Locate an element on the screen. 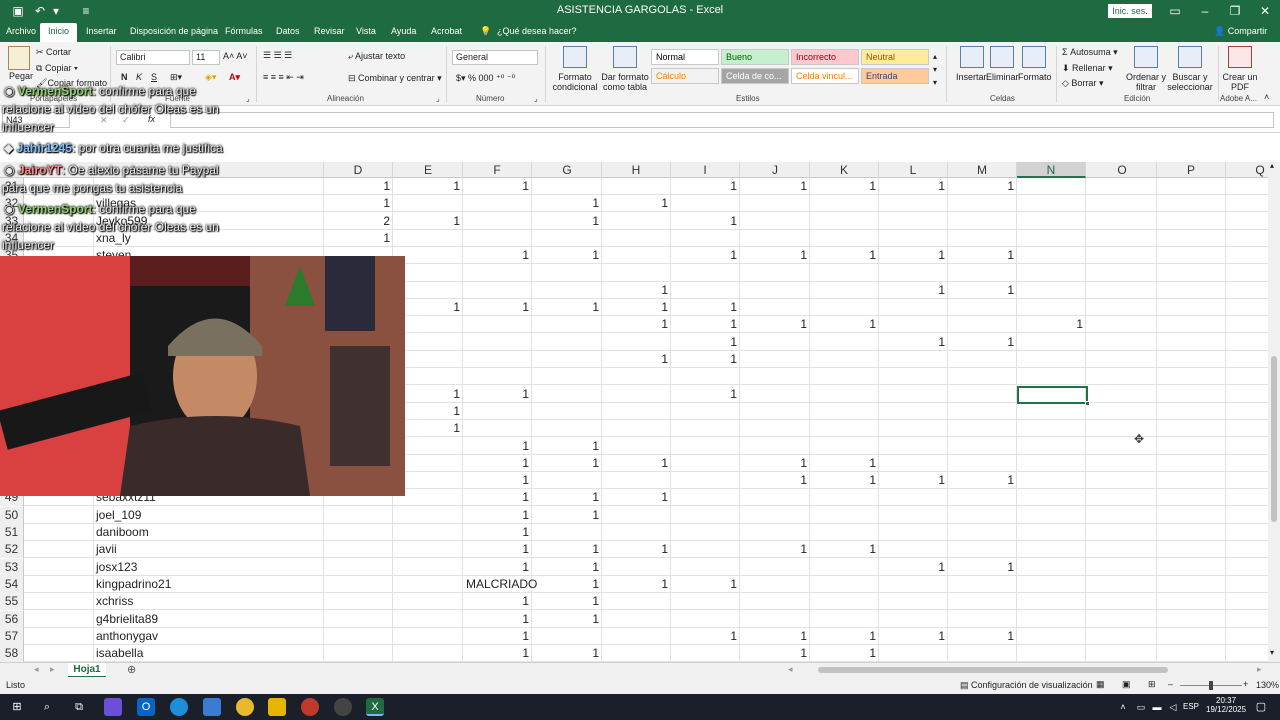 The width and height of the screenshot is (1280, 720). tab-revisar: Revisar is located at coordinates (329, 31).